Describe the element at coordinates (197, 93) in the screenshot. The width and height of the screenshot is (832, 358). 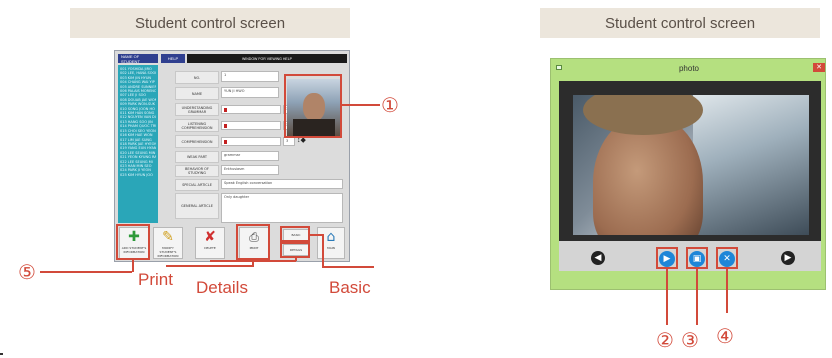
I see `name-label: NAME` at that location.